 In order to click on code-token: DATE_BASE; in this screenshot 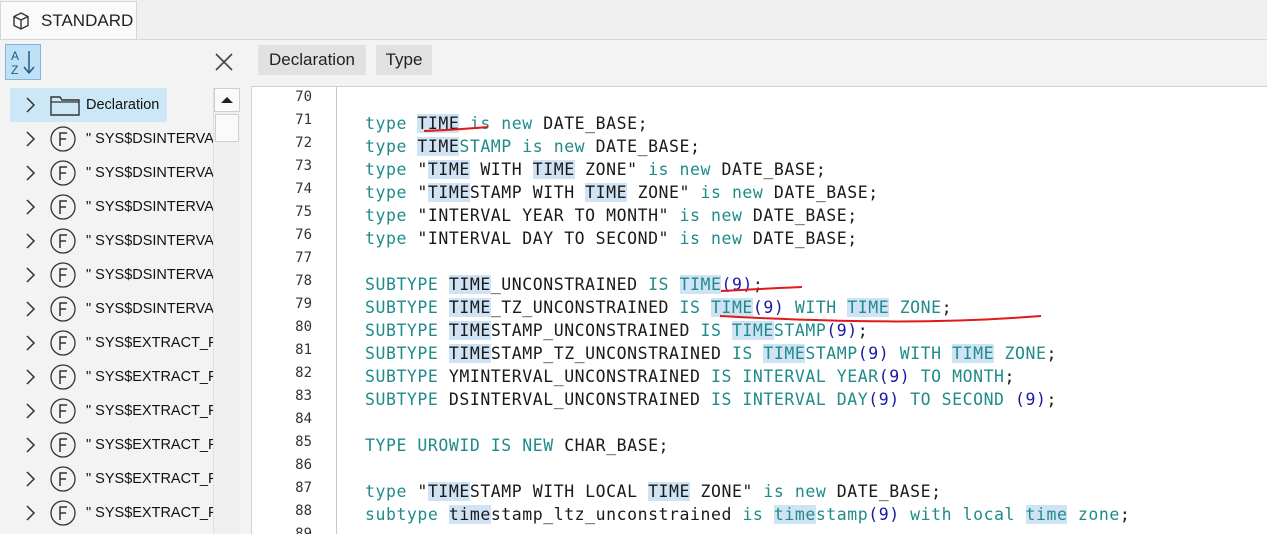, I will do `click(821, 192)`.